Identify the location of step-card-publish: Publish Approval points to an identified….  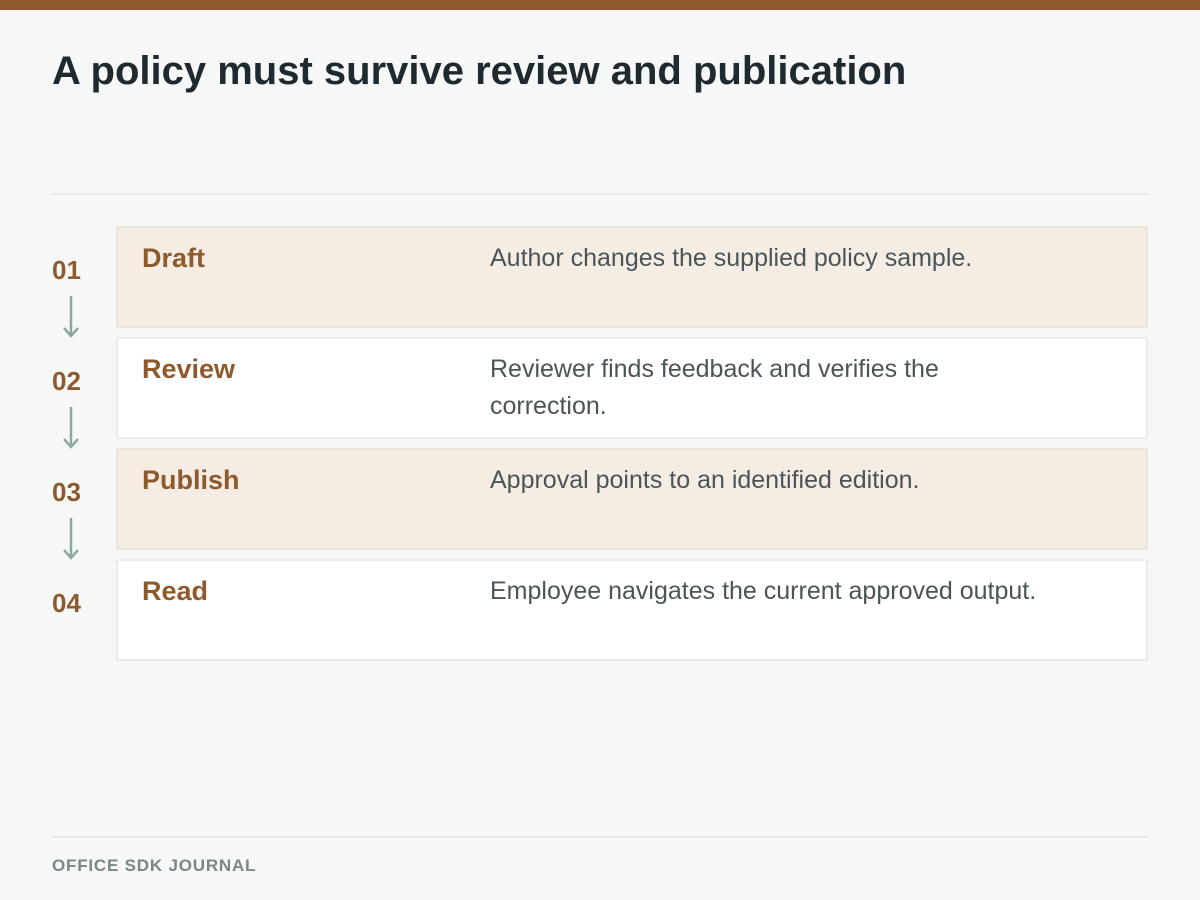
(632, 499).